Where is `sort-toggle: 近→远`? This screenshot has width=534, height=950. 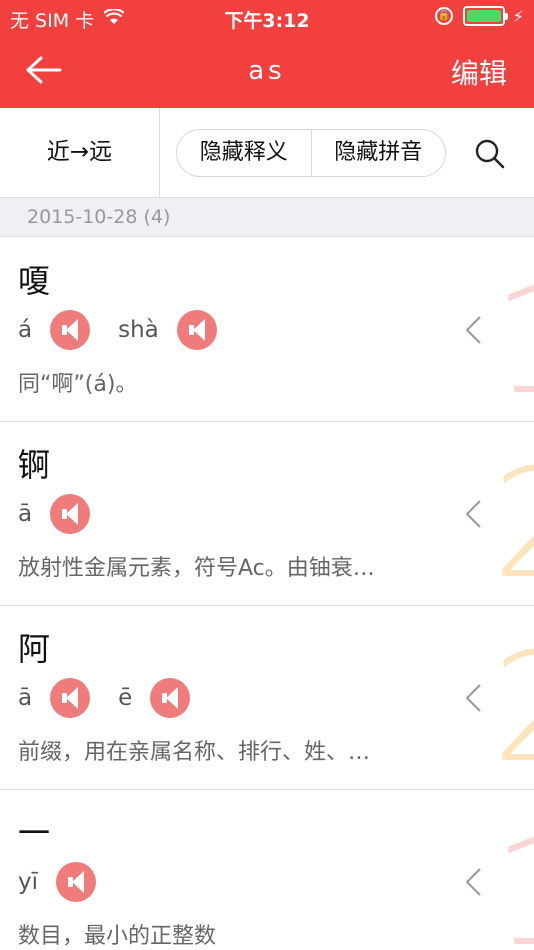
sort-toggle: 近→远 is located at coordinates (80, 152).